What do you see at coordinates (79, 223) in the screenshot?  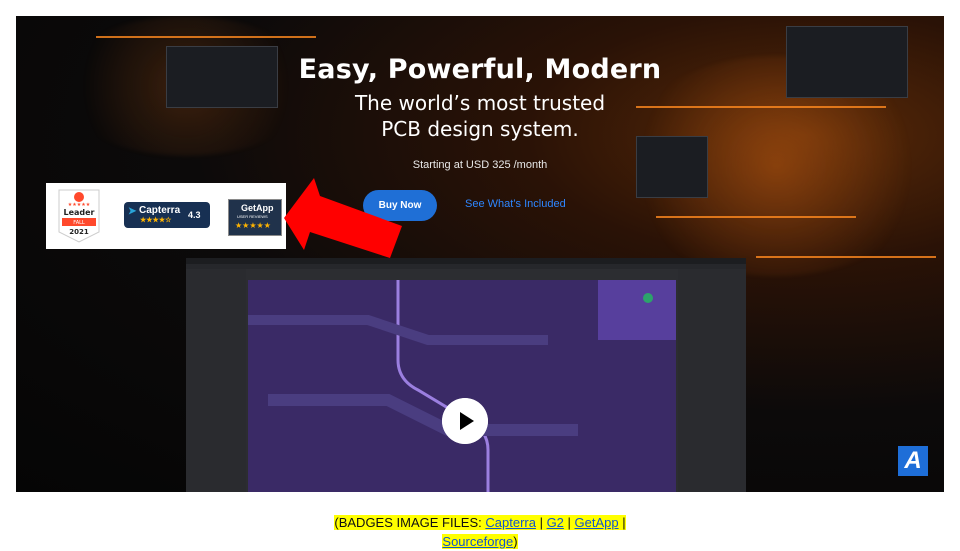 I see `g2-season-text: FALL` at bounding box center [79, 223].